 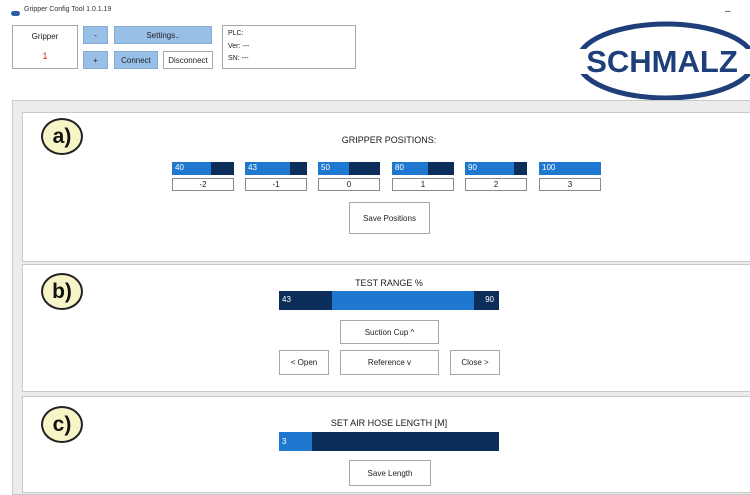 What do you see at coordinates (236, 33) in the screenshot?
I see `plc-label: PLC:` at bounding box center [236, 33].